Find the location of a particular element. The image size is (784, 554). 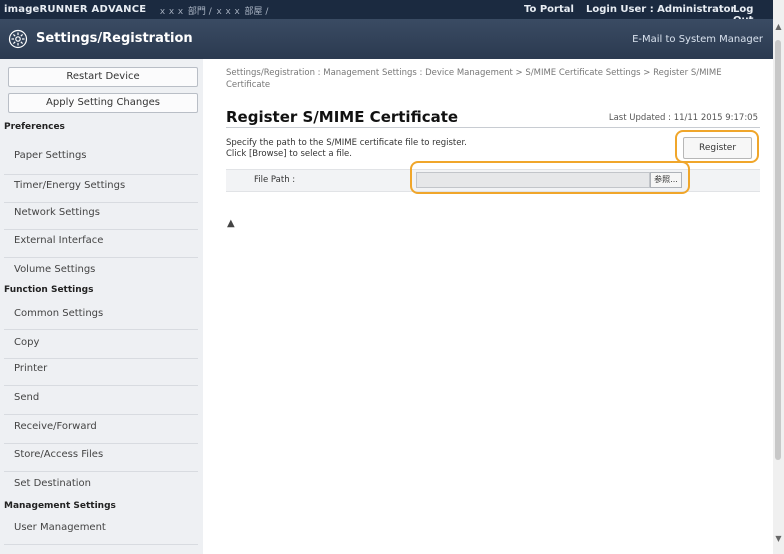

page-header-title: Settings/Registration is located at coordinates (114, 38).